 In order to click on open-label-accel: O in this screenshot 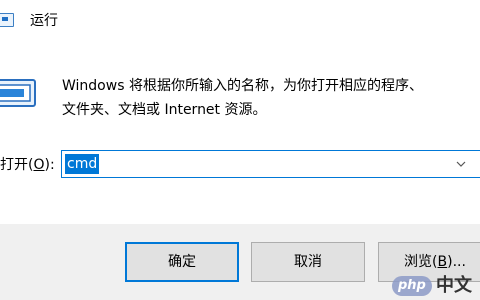, I will do `click(39, 165)`.